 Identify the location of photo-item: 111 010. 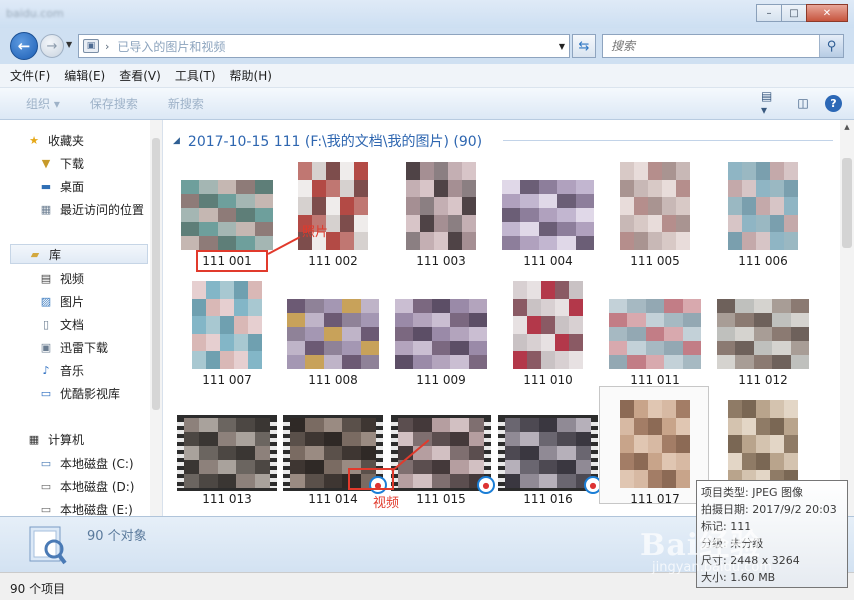
(548, 336).